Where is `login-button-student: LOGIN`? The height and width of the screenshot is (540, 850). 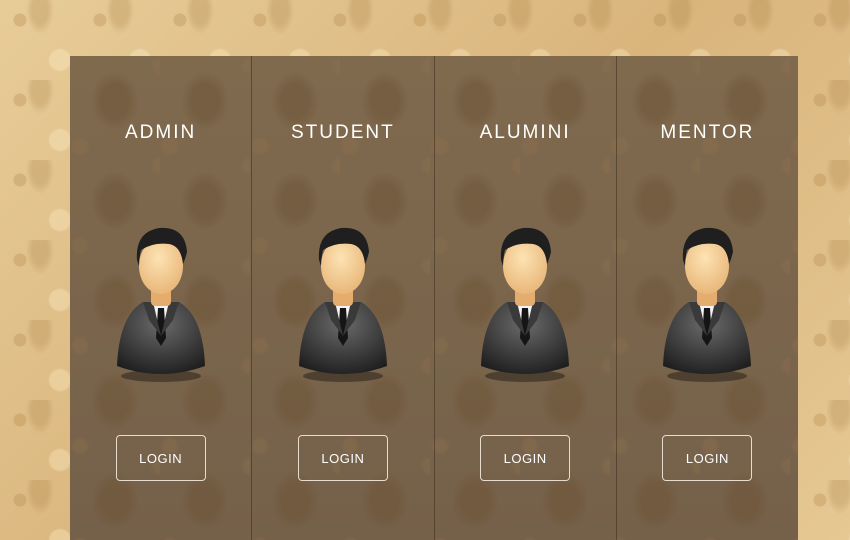
login-button-student: LOGIN is located at coordinates (342, 458).